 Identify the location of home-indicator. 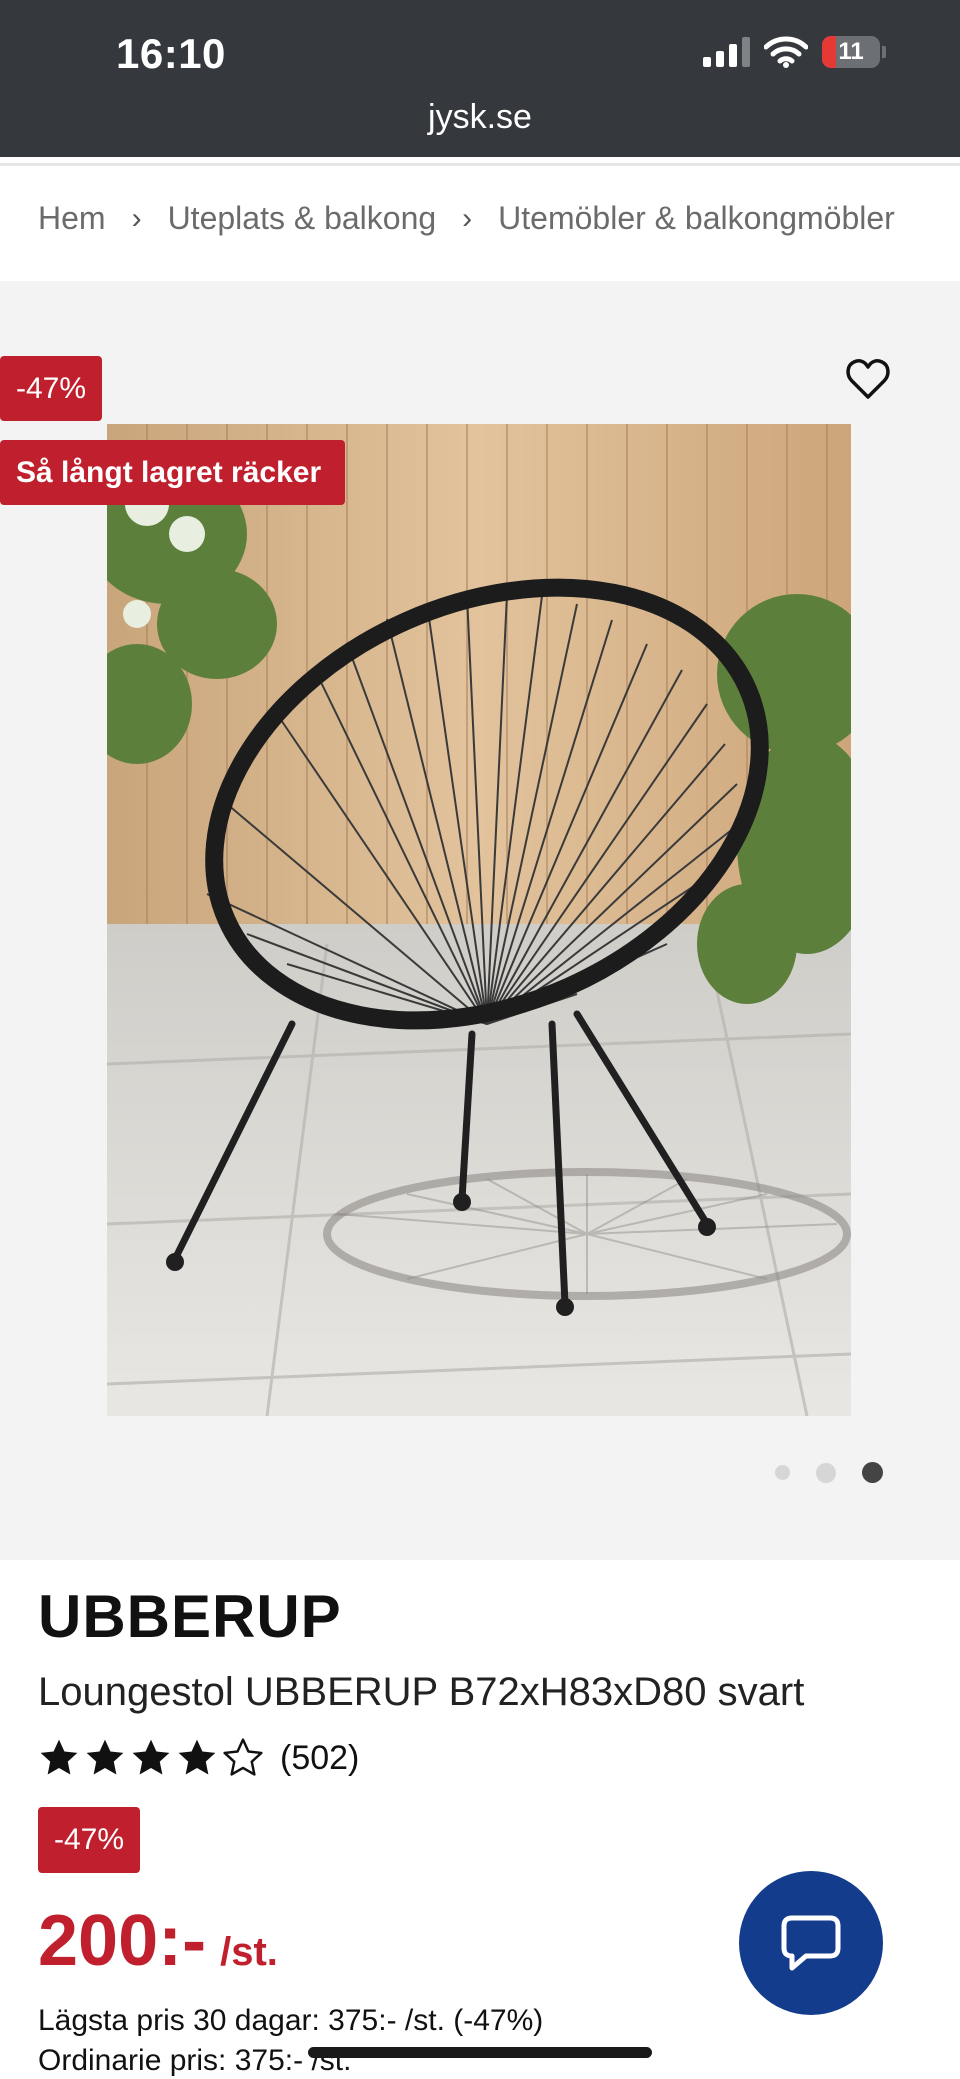
(480, 2052).